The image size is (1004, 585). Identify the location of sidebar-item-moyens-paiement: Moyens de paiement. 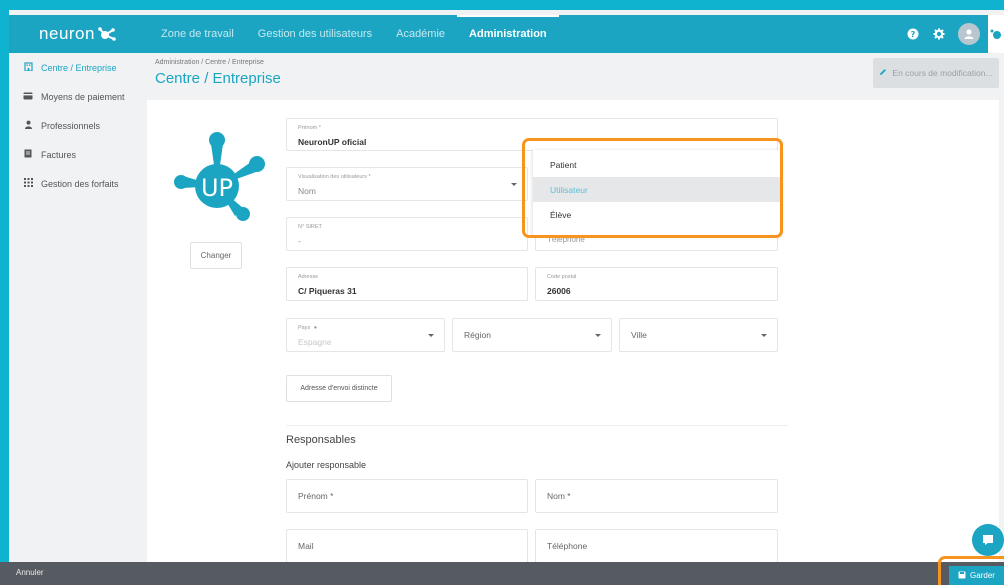
(78, 96).